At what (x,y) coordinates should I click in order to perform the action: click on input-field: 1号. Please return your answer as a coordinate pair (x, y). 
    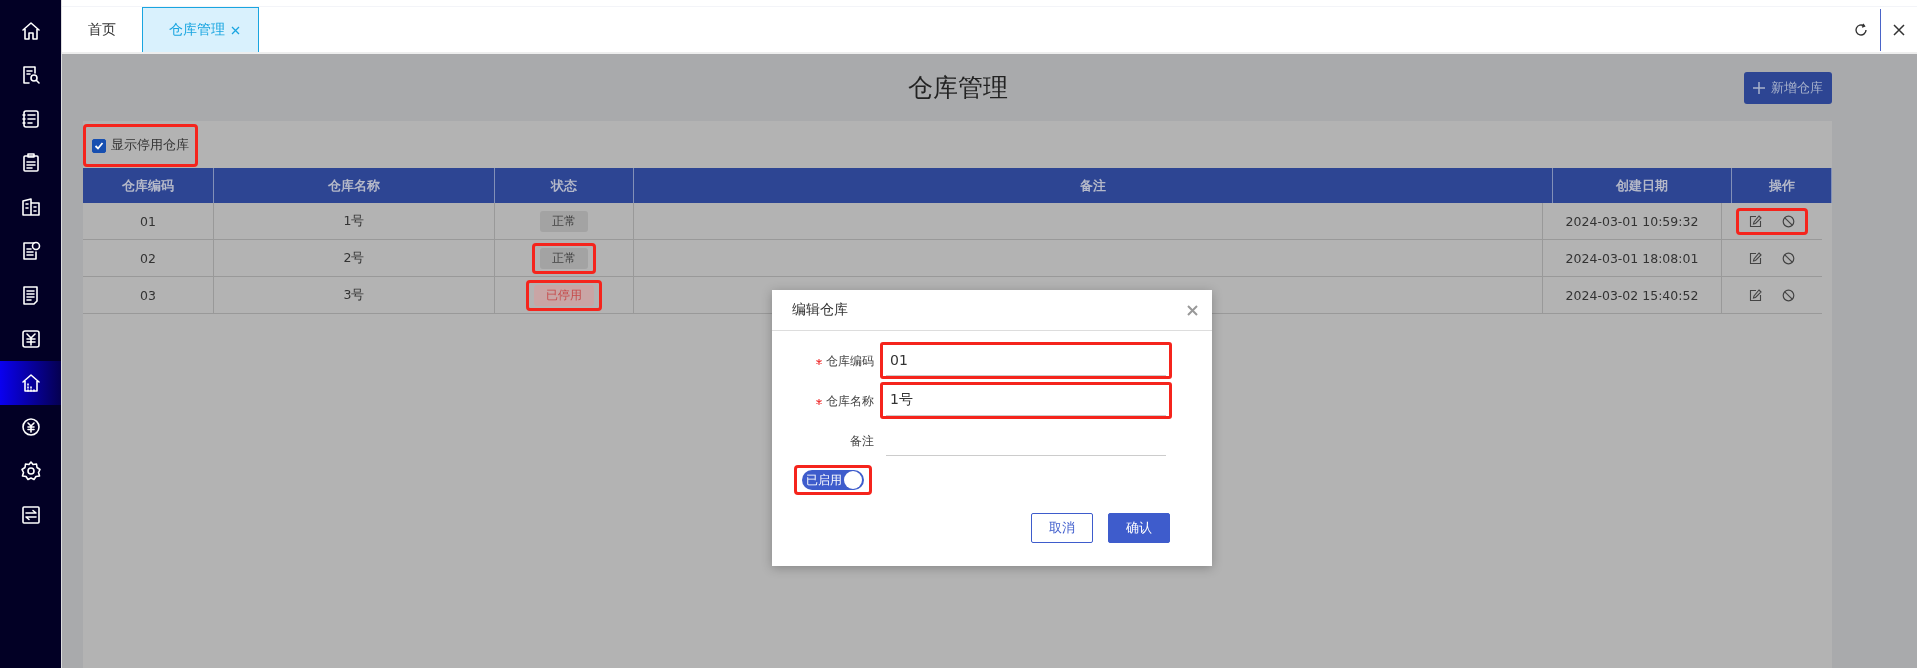
    Looking at the image, I should click on (1026, 400).